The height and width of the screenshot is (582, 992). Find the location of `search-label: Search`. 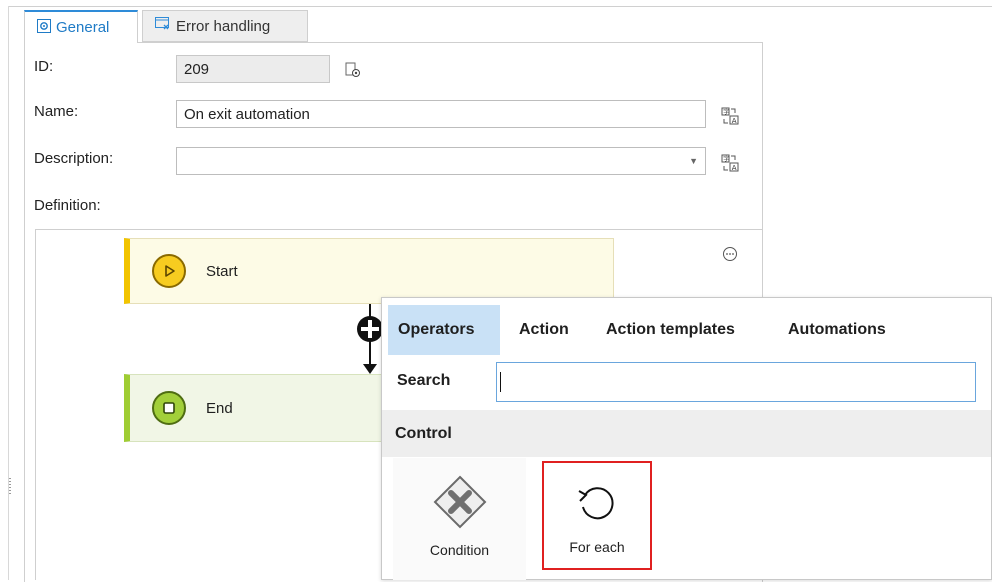

search-label: Search is located at coordinates (424, 380).